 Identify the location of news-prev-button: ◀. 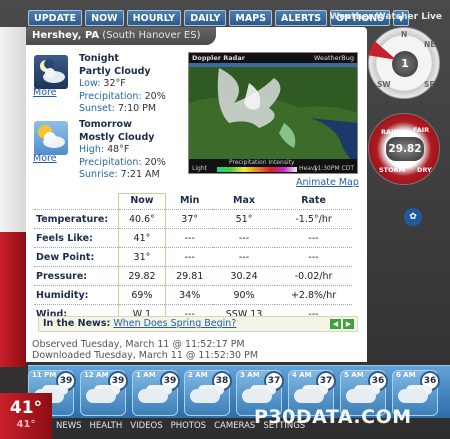
(335, 324).